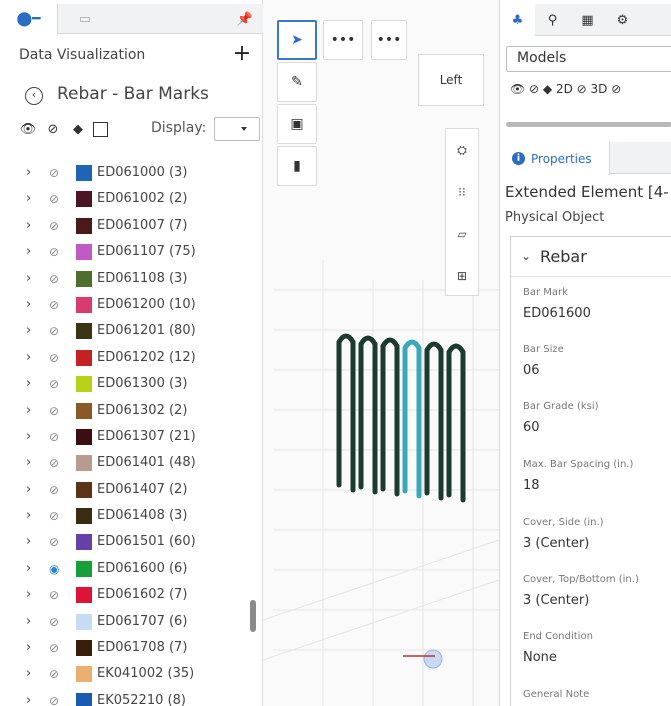 The image size is (671, 706). I want to click on tab-layers: ▭, so click(85, 19).